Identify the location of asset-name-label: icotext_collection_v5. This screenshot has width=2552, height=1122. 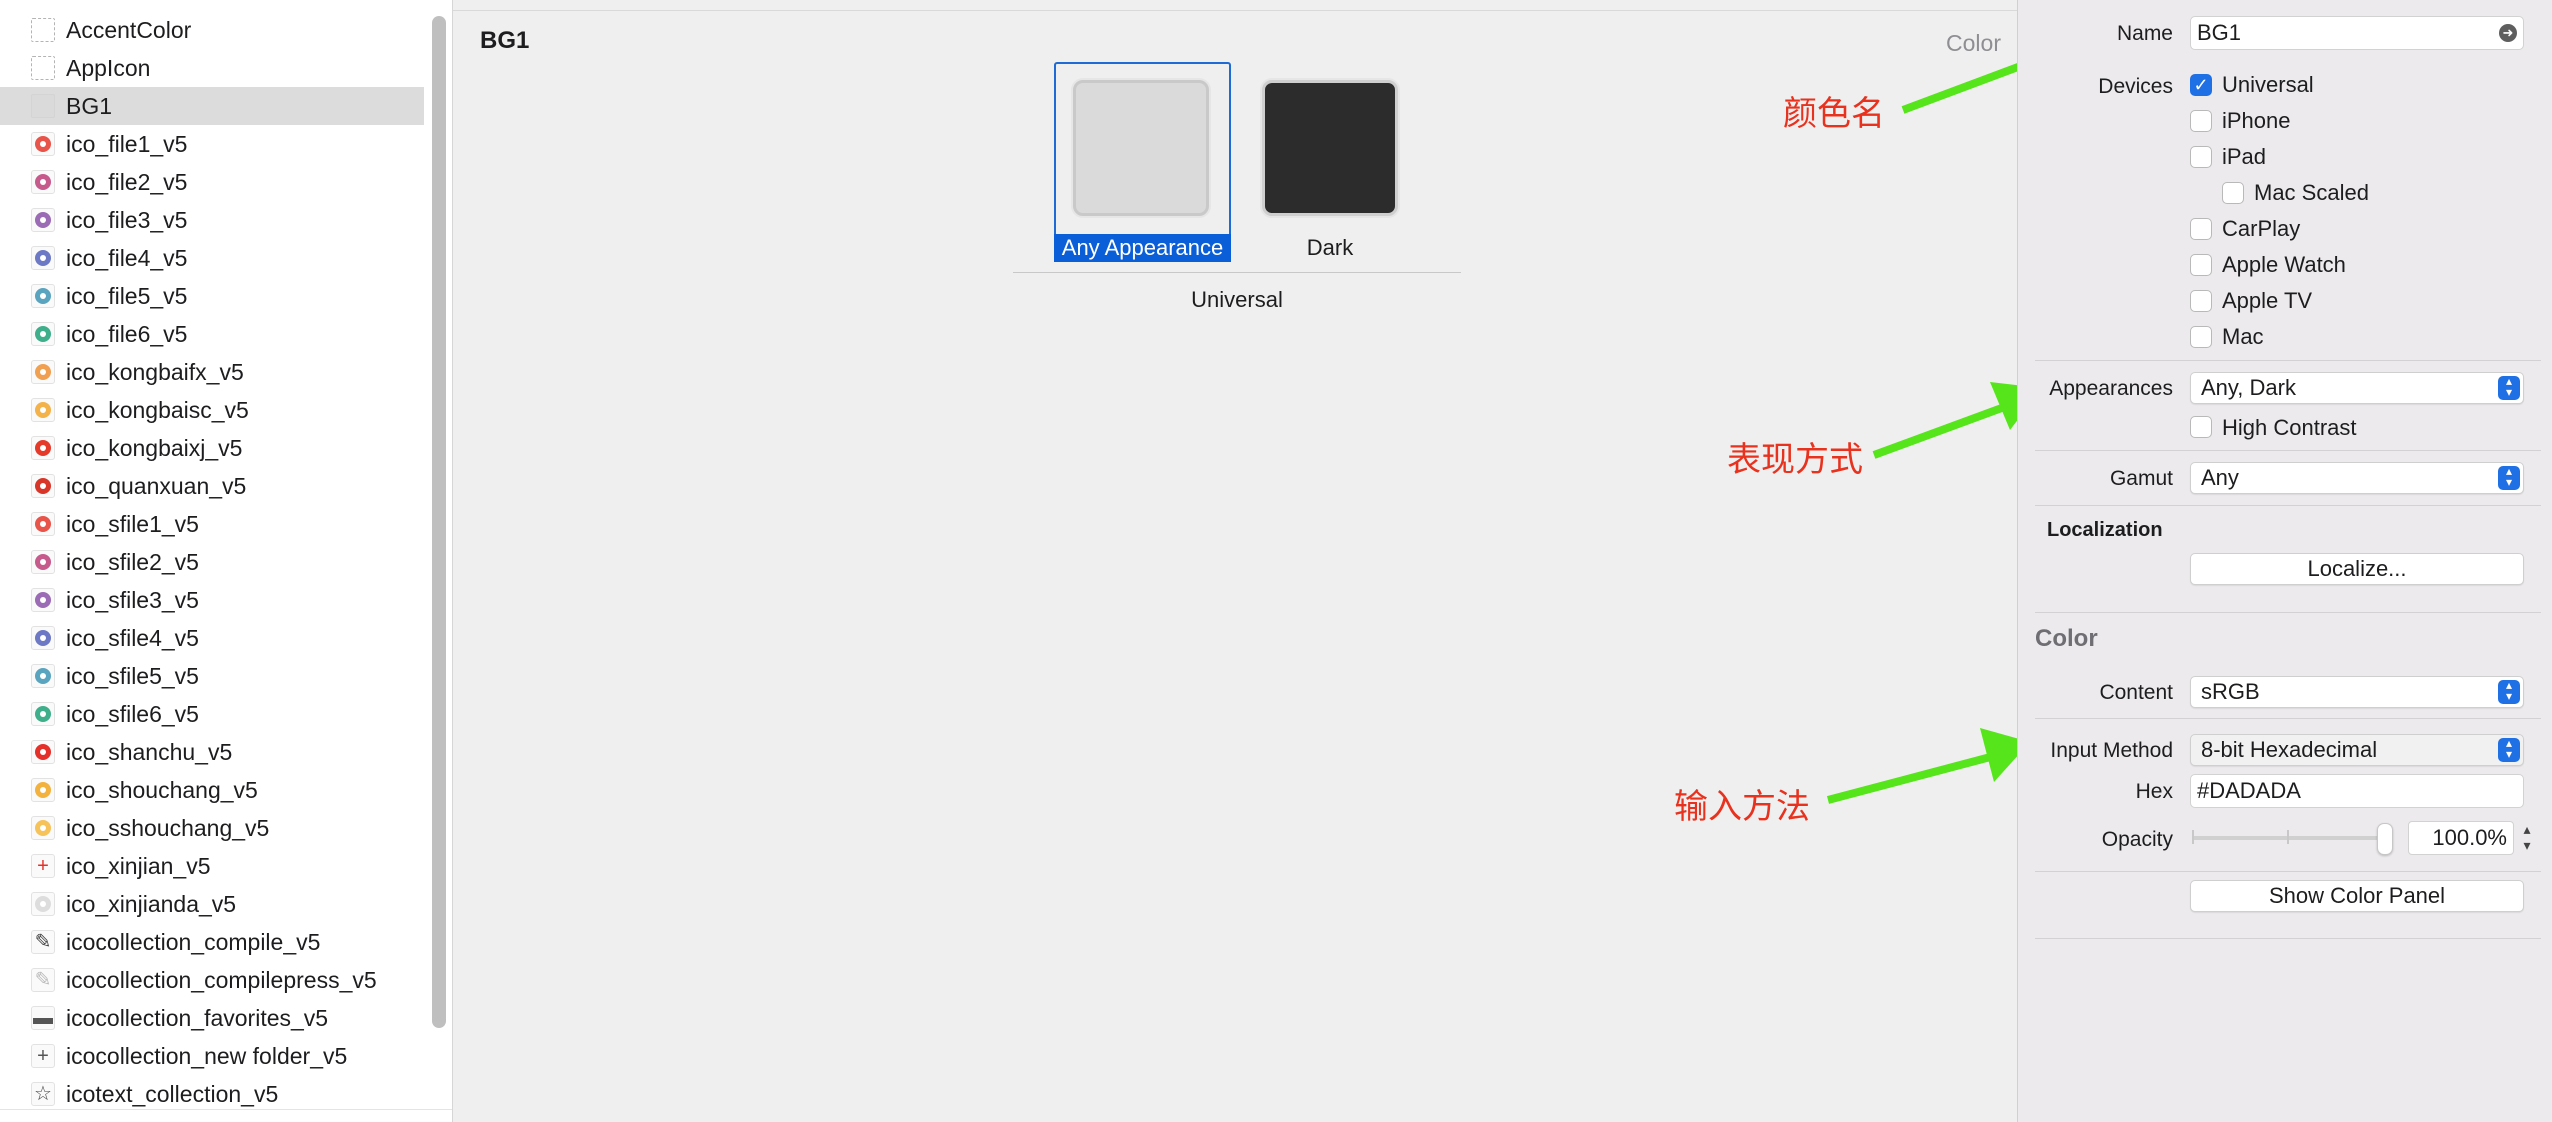
(172, 1093).